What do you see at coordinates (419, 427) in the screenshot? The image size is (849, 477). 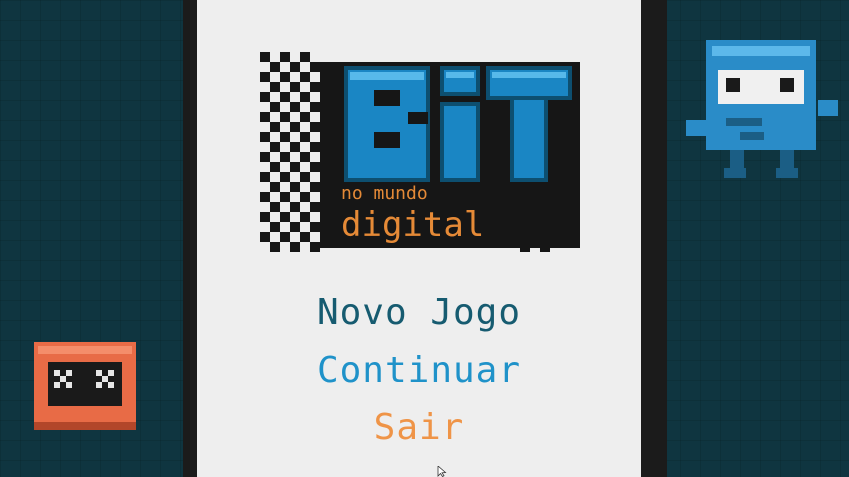 I see `exit-button: Sair` at bounding box center [419, 427].